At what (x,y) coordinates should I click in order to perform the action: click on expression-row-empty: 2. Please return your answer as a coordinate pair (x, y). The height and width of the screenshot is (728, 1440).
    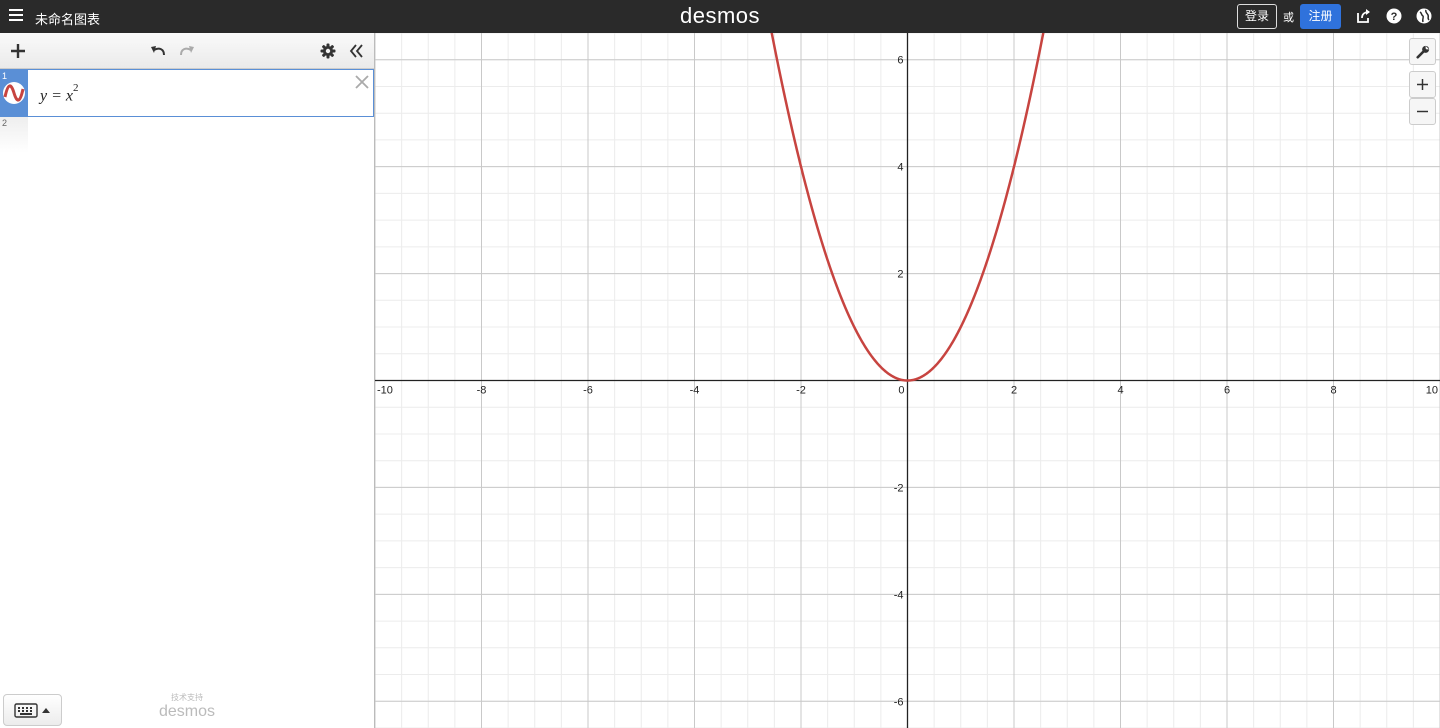
    Looking at the image, I should click on (187, 135).